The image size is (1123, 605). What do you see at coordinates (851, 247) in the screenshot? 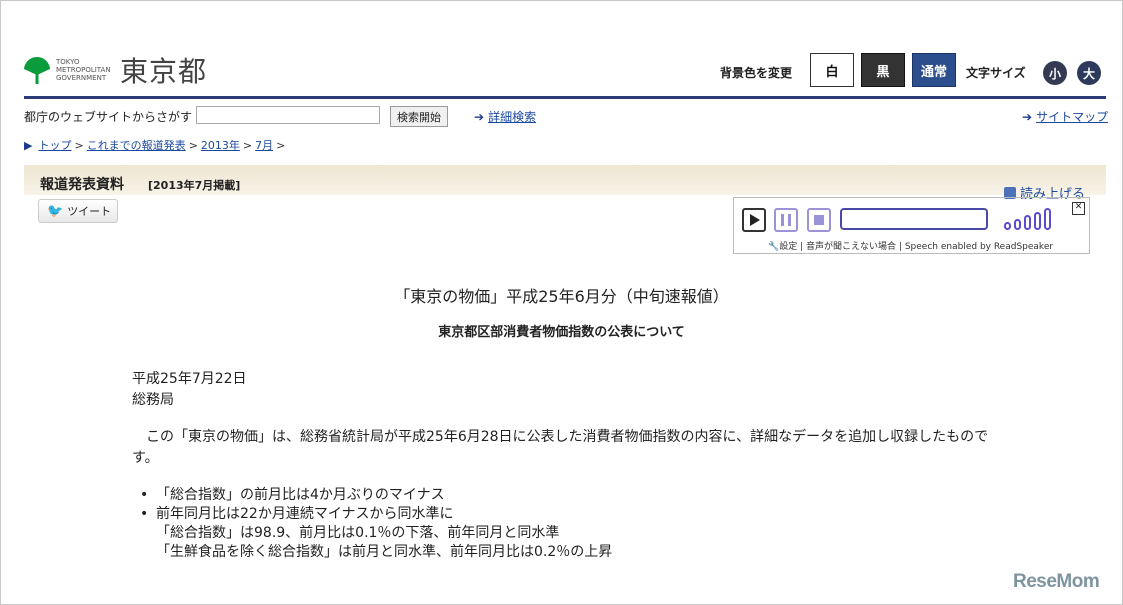
I see `player-help-link: 音声が聞こえない場合` at bounding box center [851, 247].